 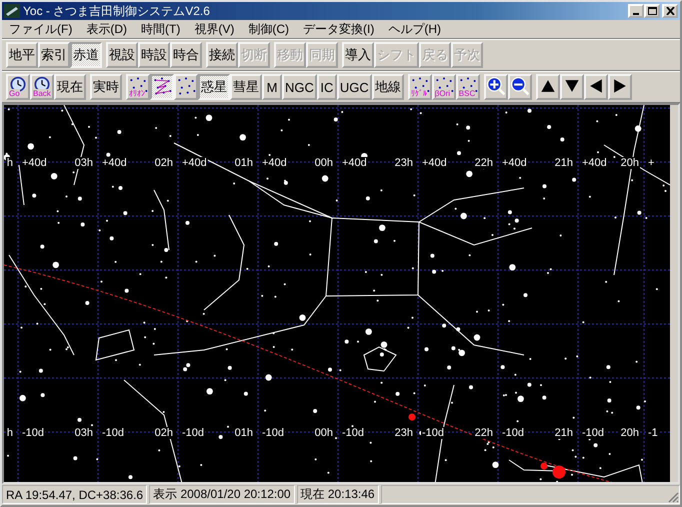 I want to click on toolbar-button: 彗星, so click(x=246, y=87).